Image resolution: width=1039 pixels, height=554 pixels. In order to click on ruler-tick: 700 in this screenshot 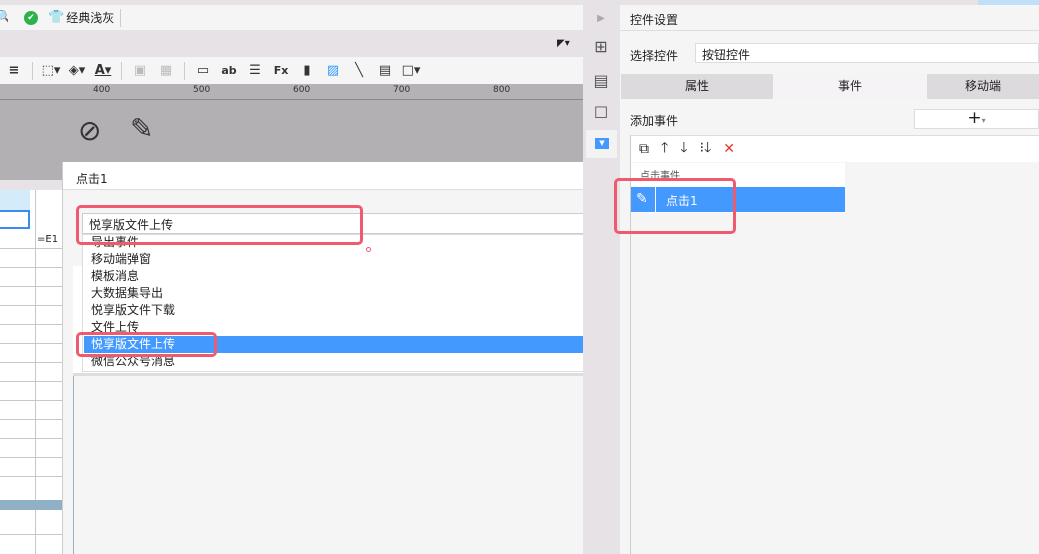, I will do `click(402, 90)`.